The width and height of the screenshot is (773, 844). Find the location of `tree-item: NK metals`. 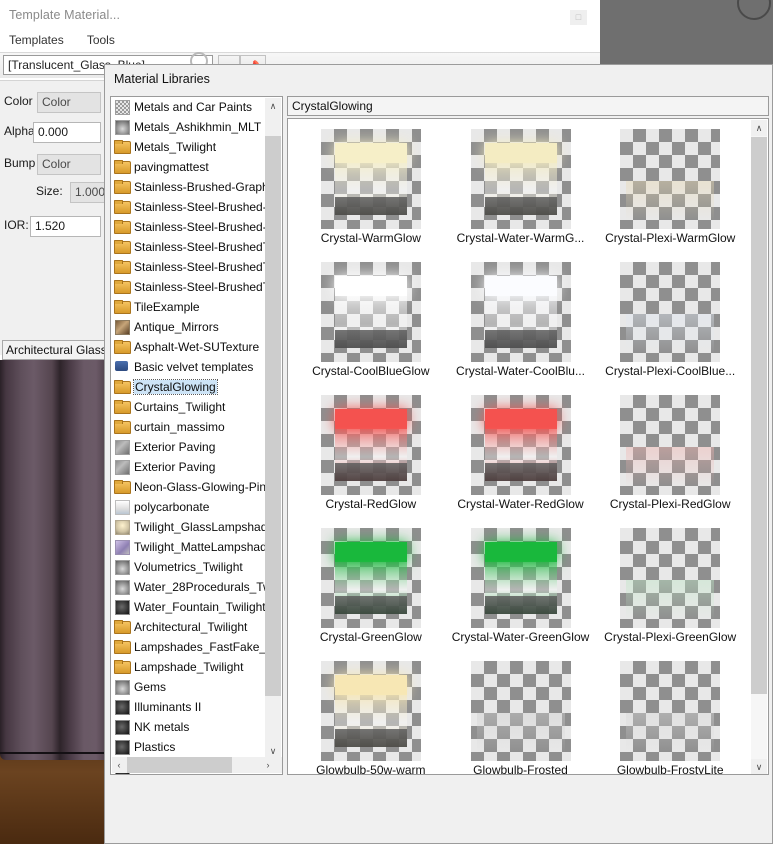

tree-item: NK metals is located at coordinates (189, 727).